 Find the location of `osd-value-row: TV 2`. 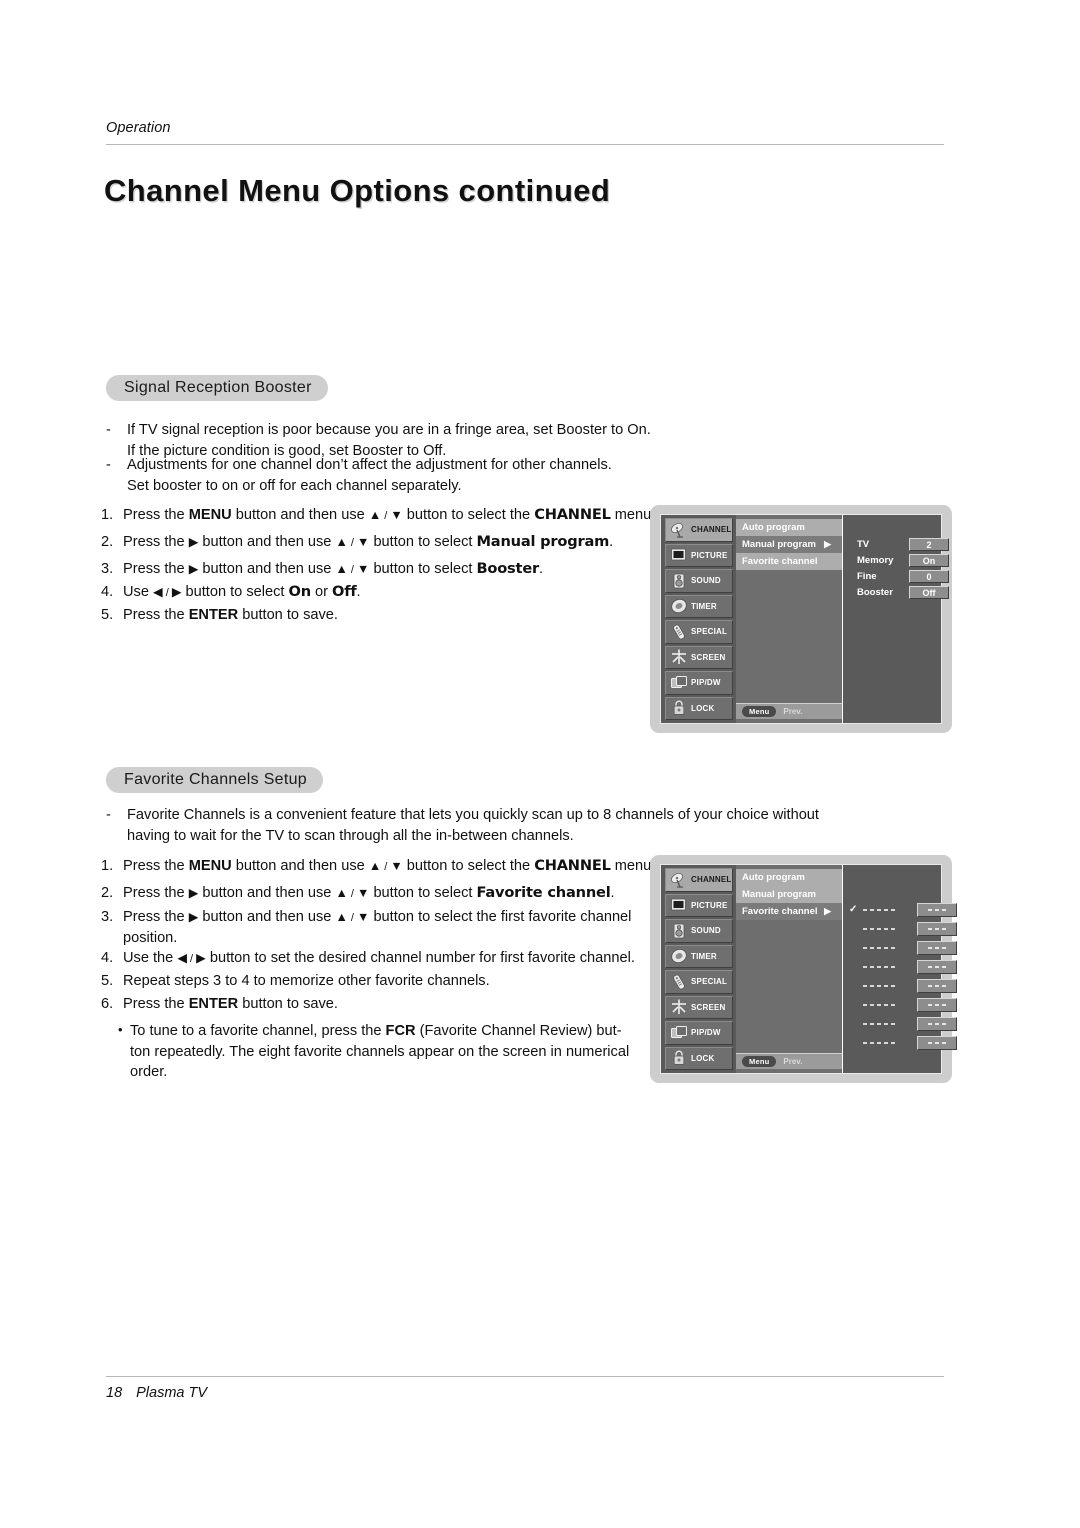

osd-value-row: TV 2 is located at coordinates (903, 544).